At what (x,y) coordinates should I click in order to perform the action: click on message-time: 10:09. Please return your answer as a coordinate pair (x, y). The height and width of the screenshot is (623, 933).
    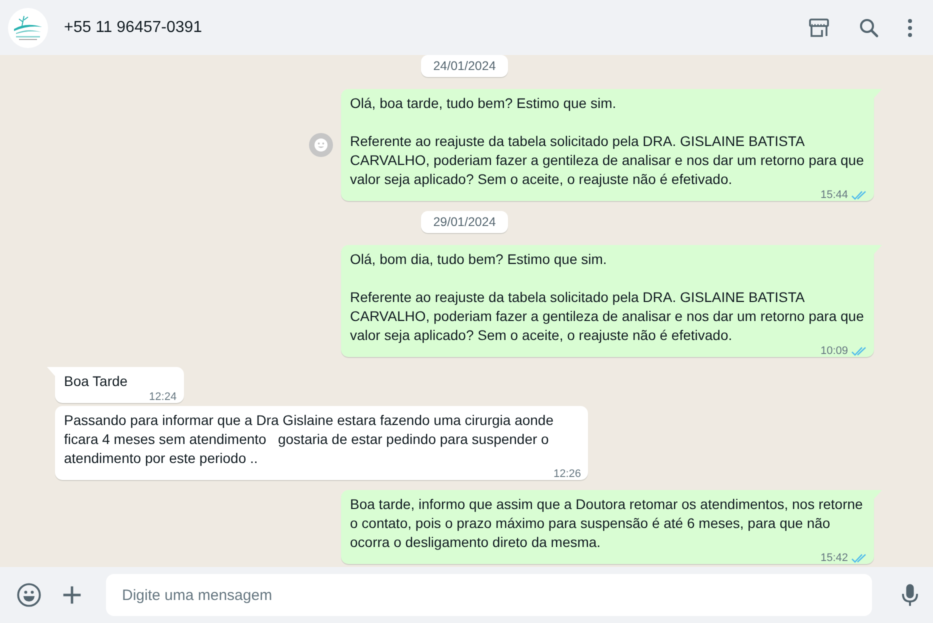
    Looking at the image, I should click on (834, 351).